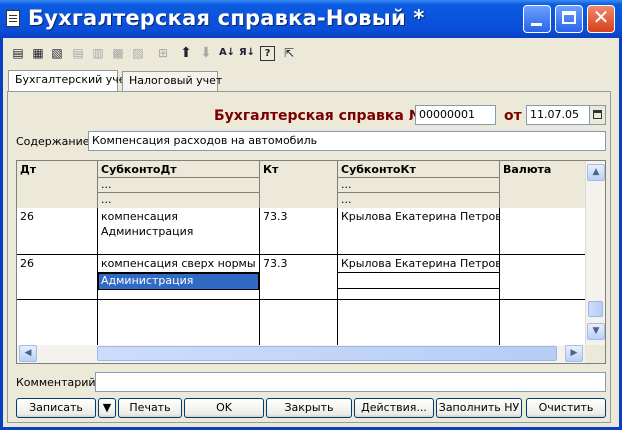 The image size is (622, 430). Describe the element at coordinates (226, 18) in the screenshot. I see `window-title: Бухгалтерская справка-Новый *` at that location.